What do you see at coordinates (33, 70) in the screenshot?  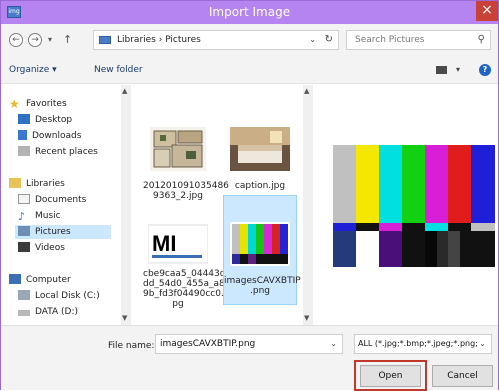 I see `organize-button: Organize ▾` at bounding box center [33, 70].